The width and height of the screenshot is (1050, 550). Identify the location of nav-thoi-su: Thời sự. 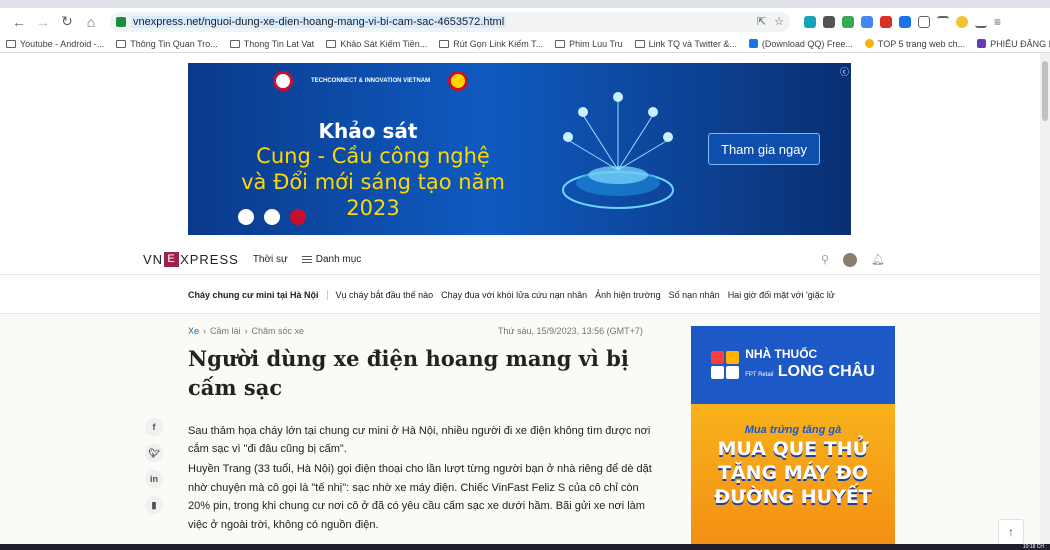
(270, 259).